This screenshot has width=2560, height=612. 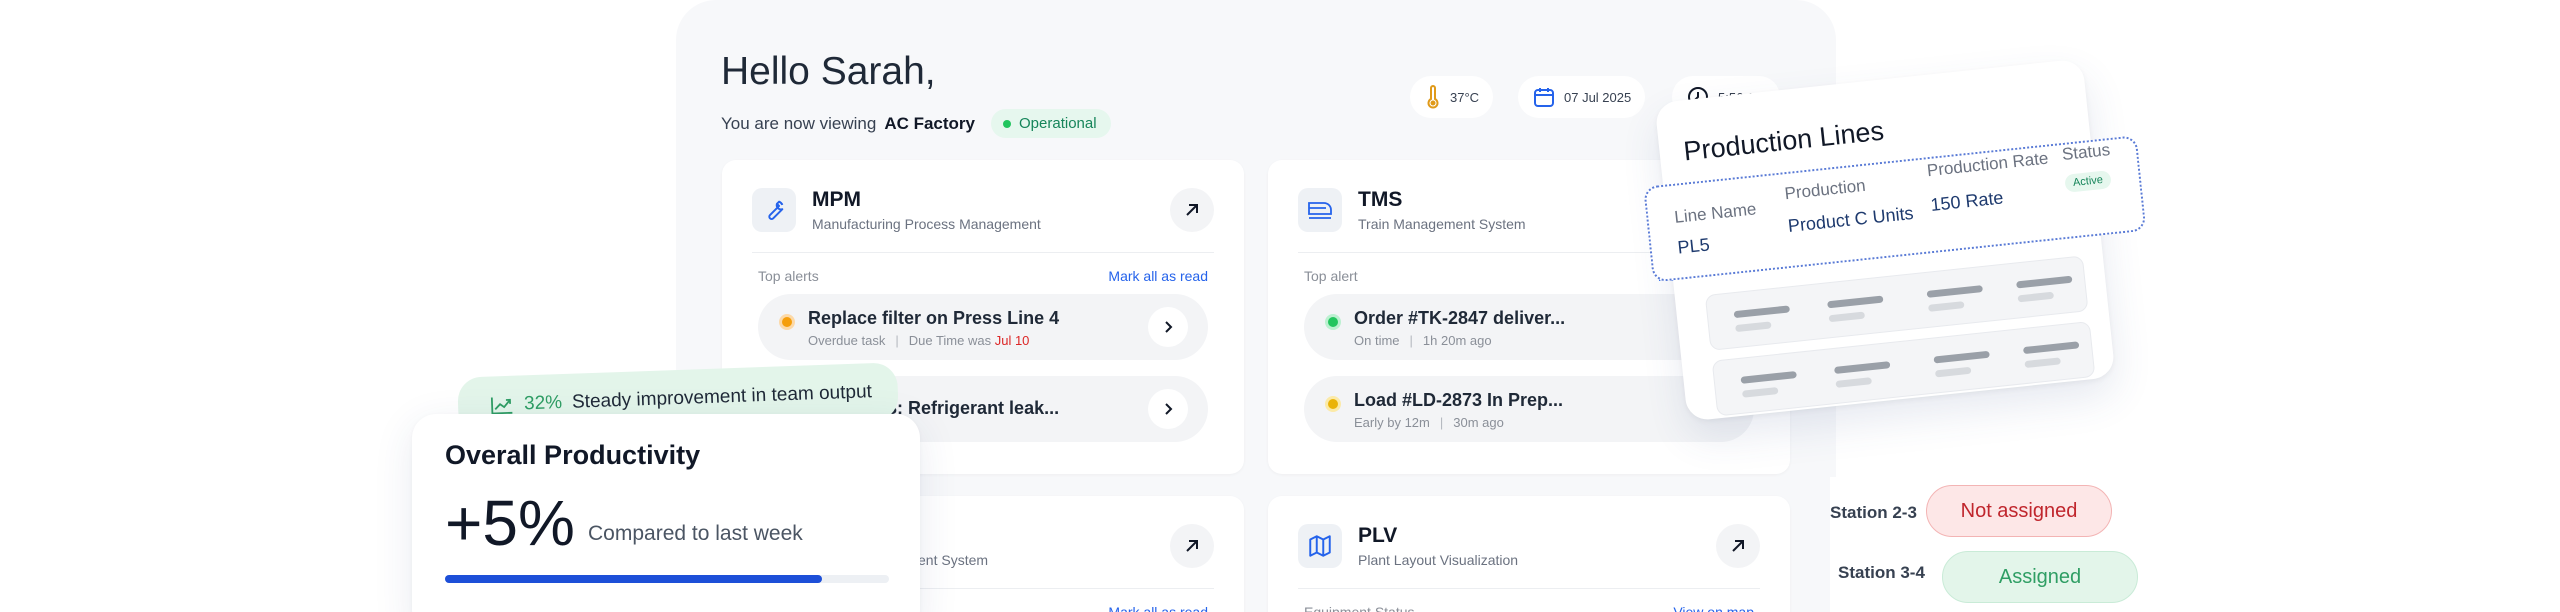 I want to click on station-label: Station 2-3, so click(x=1873, y=512).